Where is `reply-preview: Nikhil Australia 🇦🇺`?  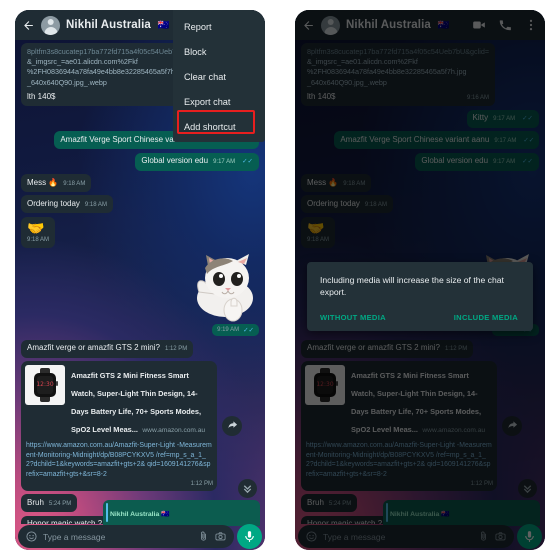 reply-preview: Nikhil Australia 🇦🇺 is located at coordinates (181, 513).